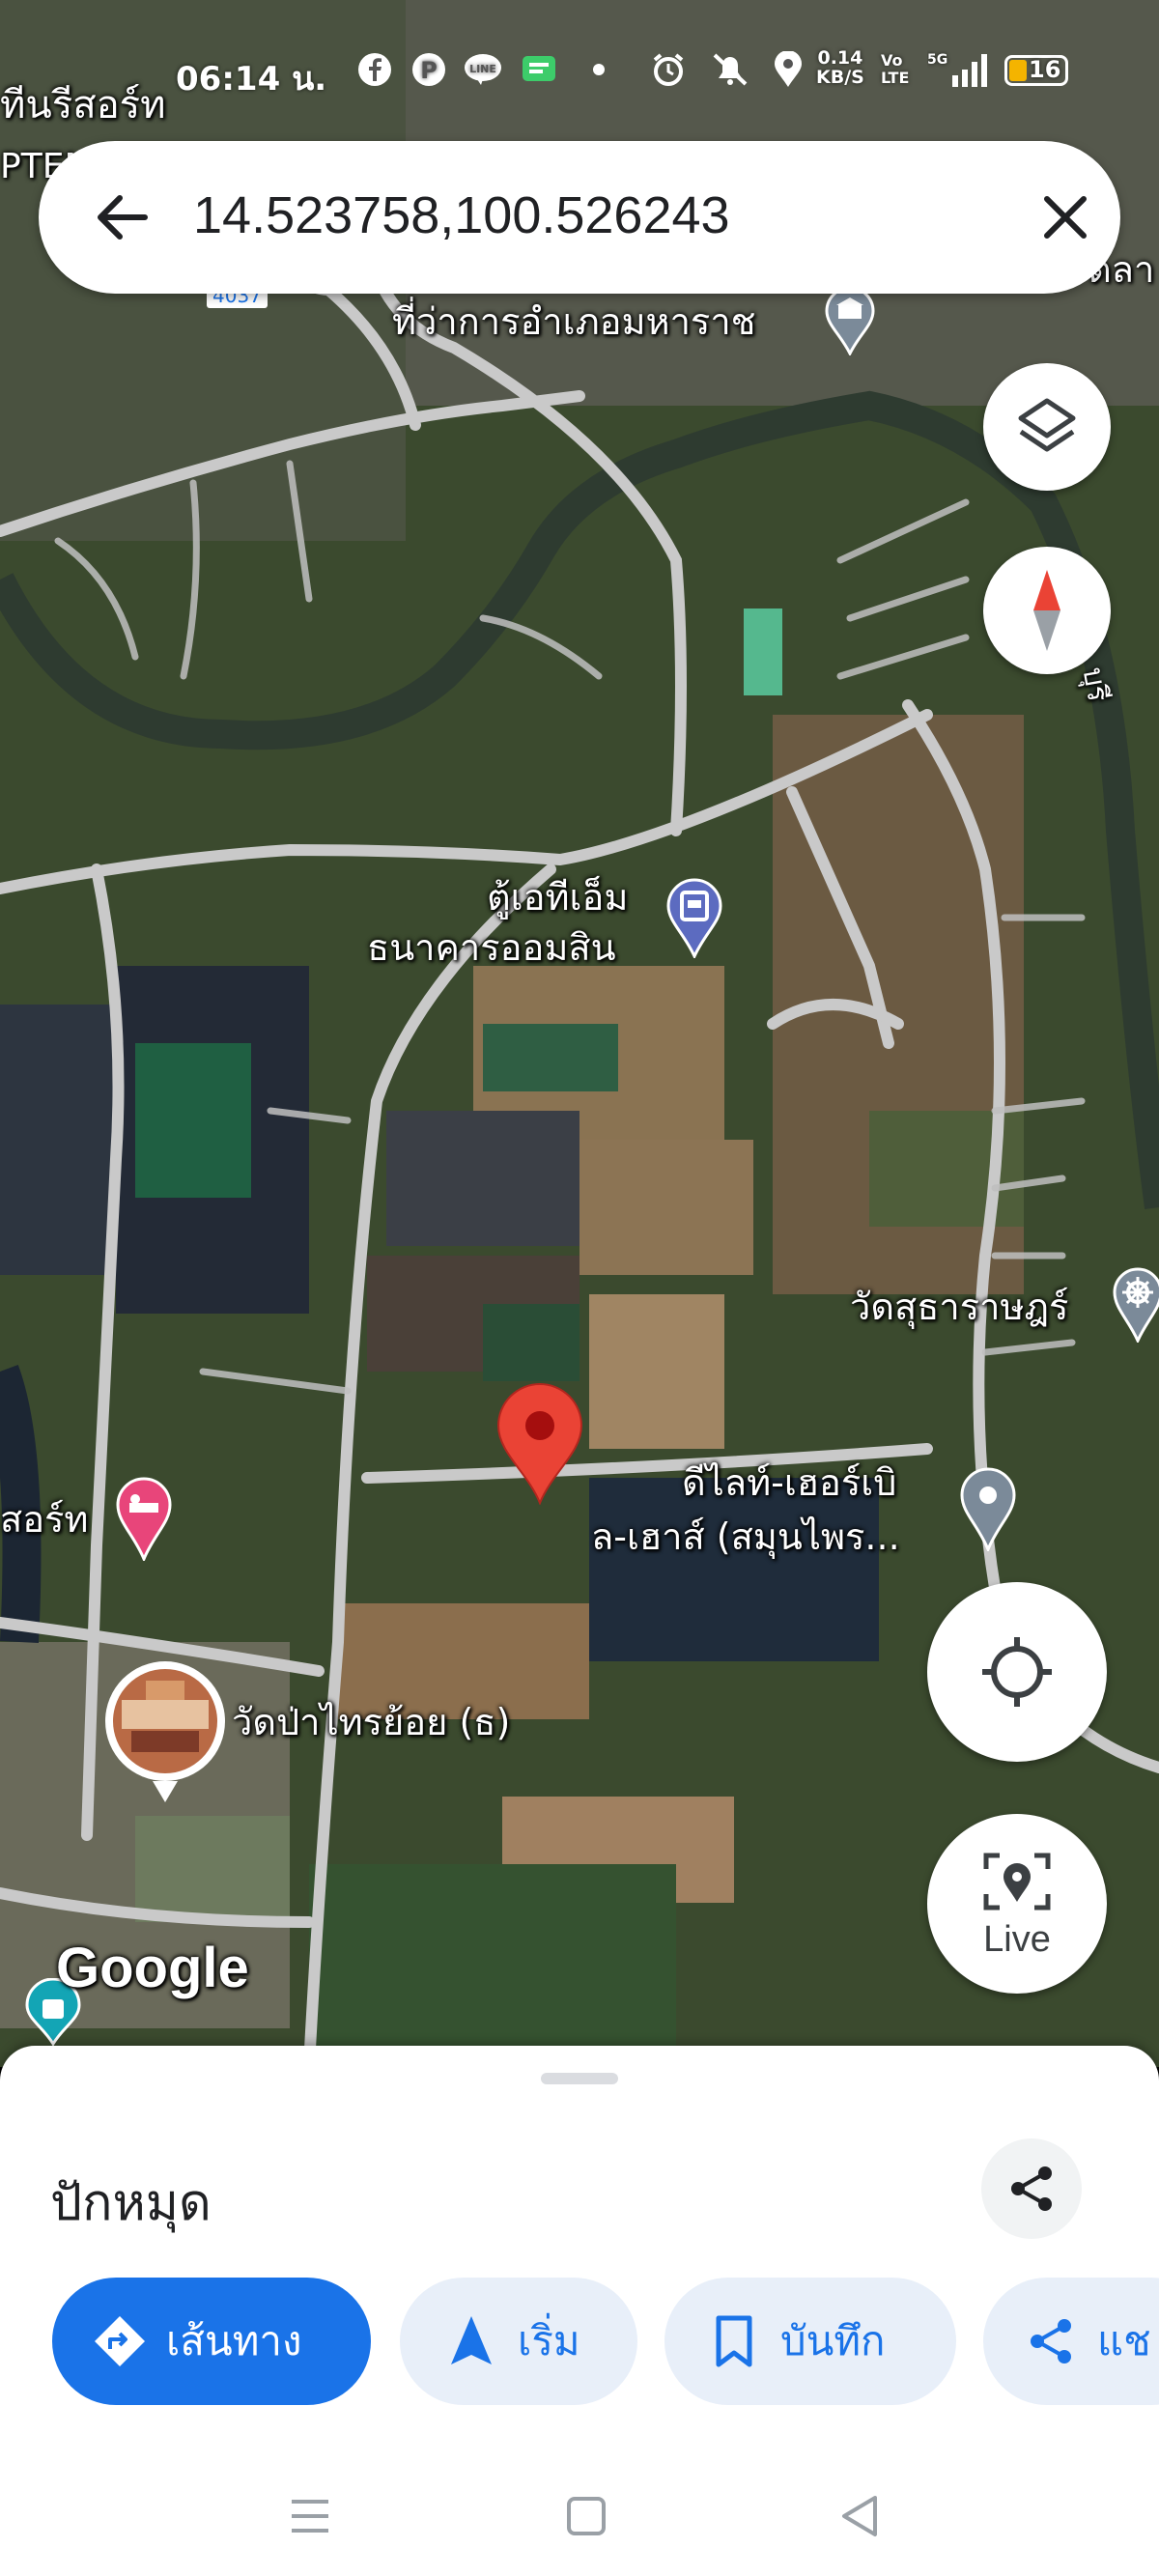 The image size is (1159, 2576). I want to click on live-view-icon, so click(1017, 1881).